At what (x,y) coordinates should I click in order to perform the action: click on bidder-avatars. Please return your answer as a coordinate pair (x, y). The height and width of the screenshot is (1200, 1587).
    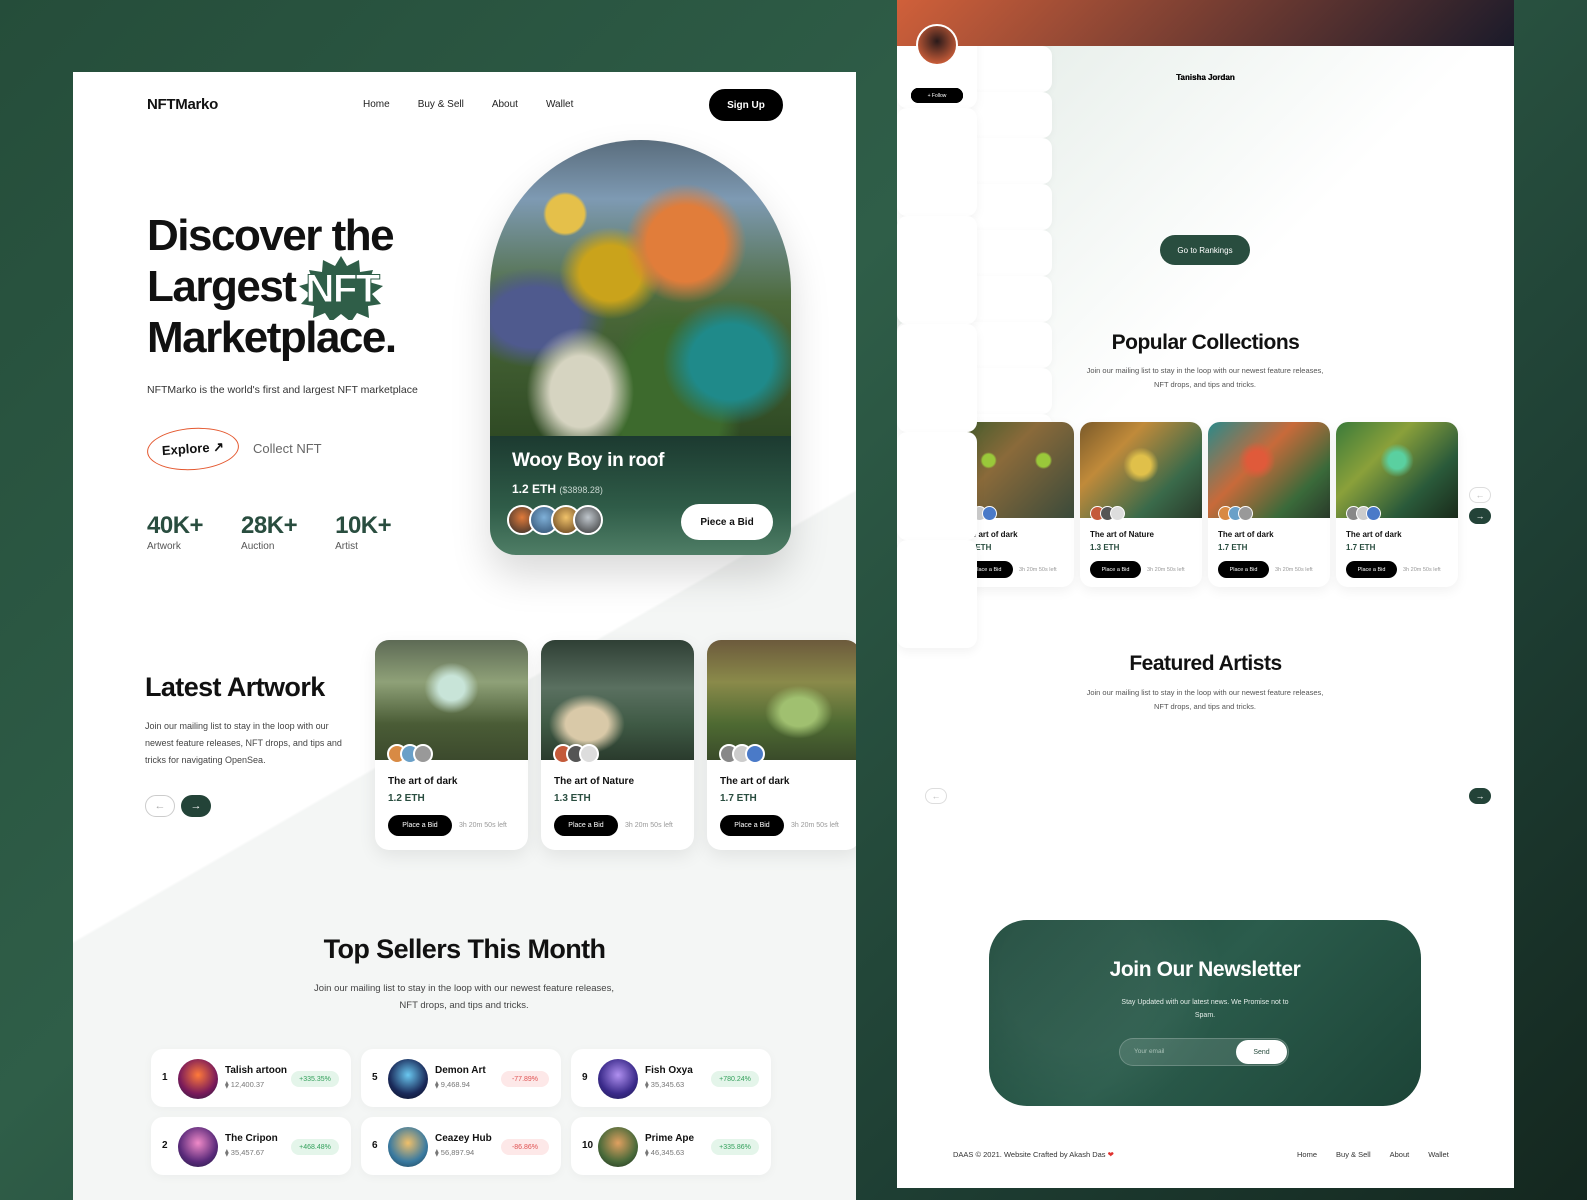
    Looking at the image, I should click on (555, 520).